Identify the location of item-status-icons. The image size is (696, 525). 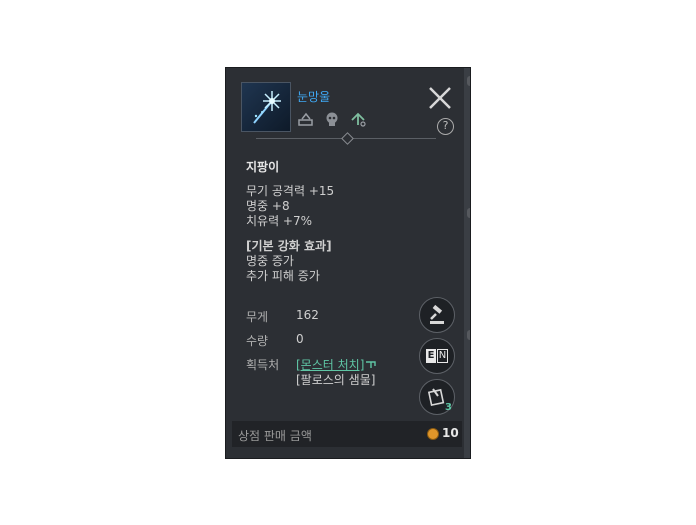
(332, 119).